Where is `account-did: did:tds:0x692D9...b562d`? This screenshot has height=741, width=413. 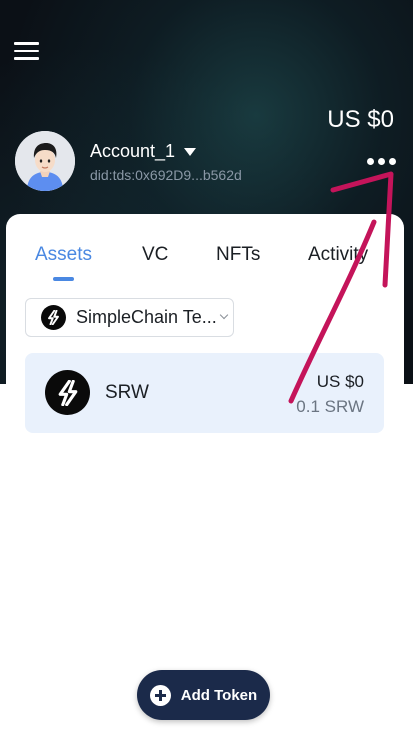
account-did: did:tds:0x692D9...b562d is located at coordinates (166, 175).